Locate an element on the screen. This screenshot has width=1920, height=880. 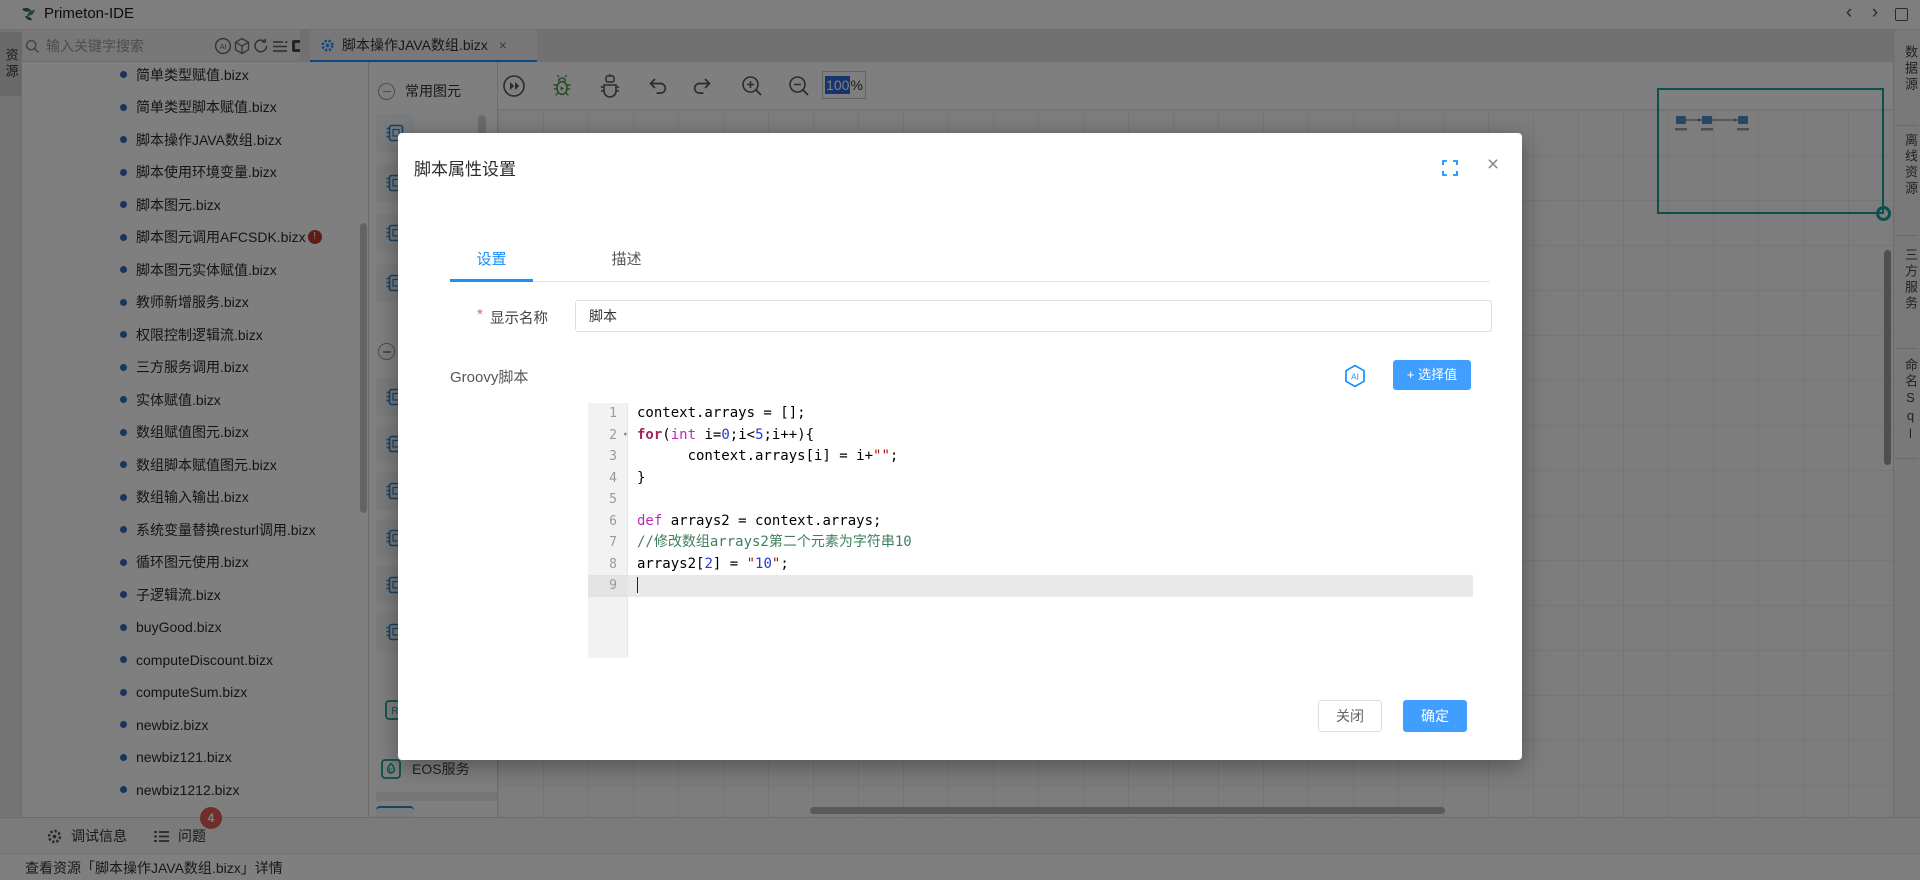
text-cursor is located at coordinates (638, 585).